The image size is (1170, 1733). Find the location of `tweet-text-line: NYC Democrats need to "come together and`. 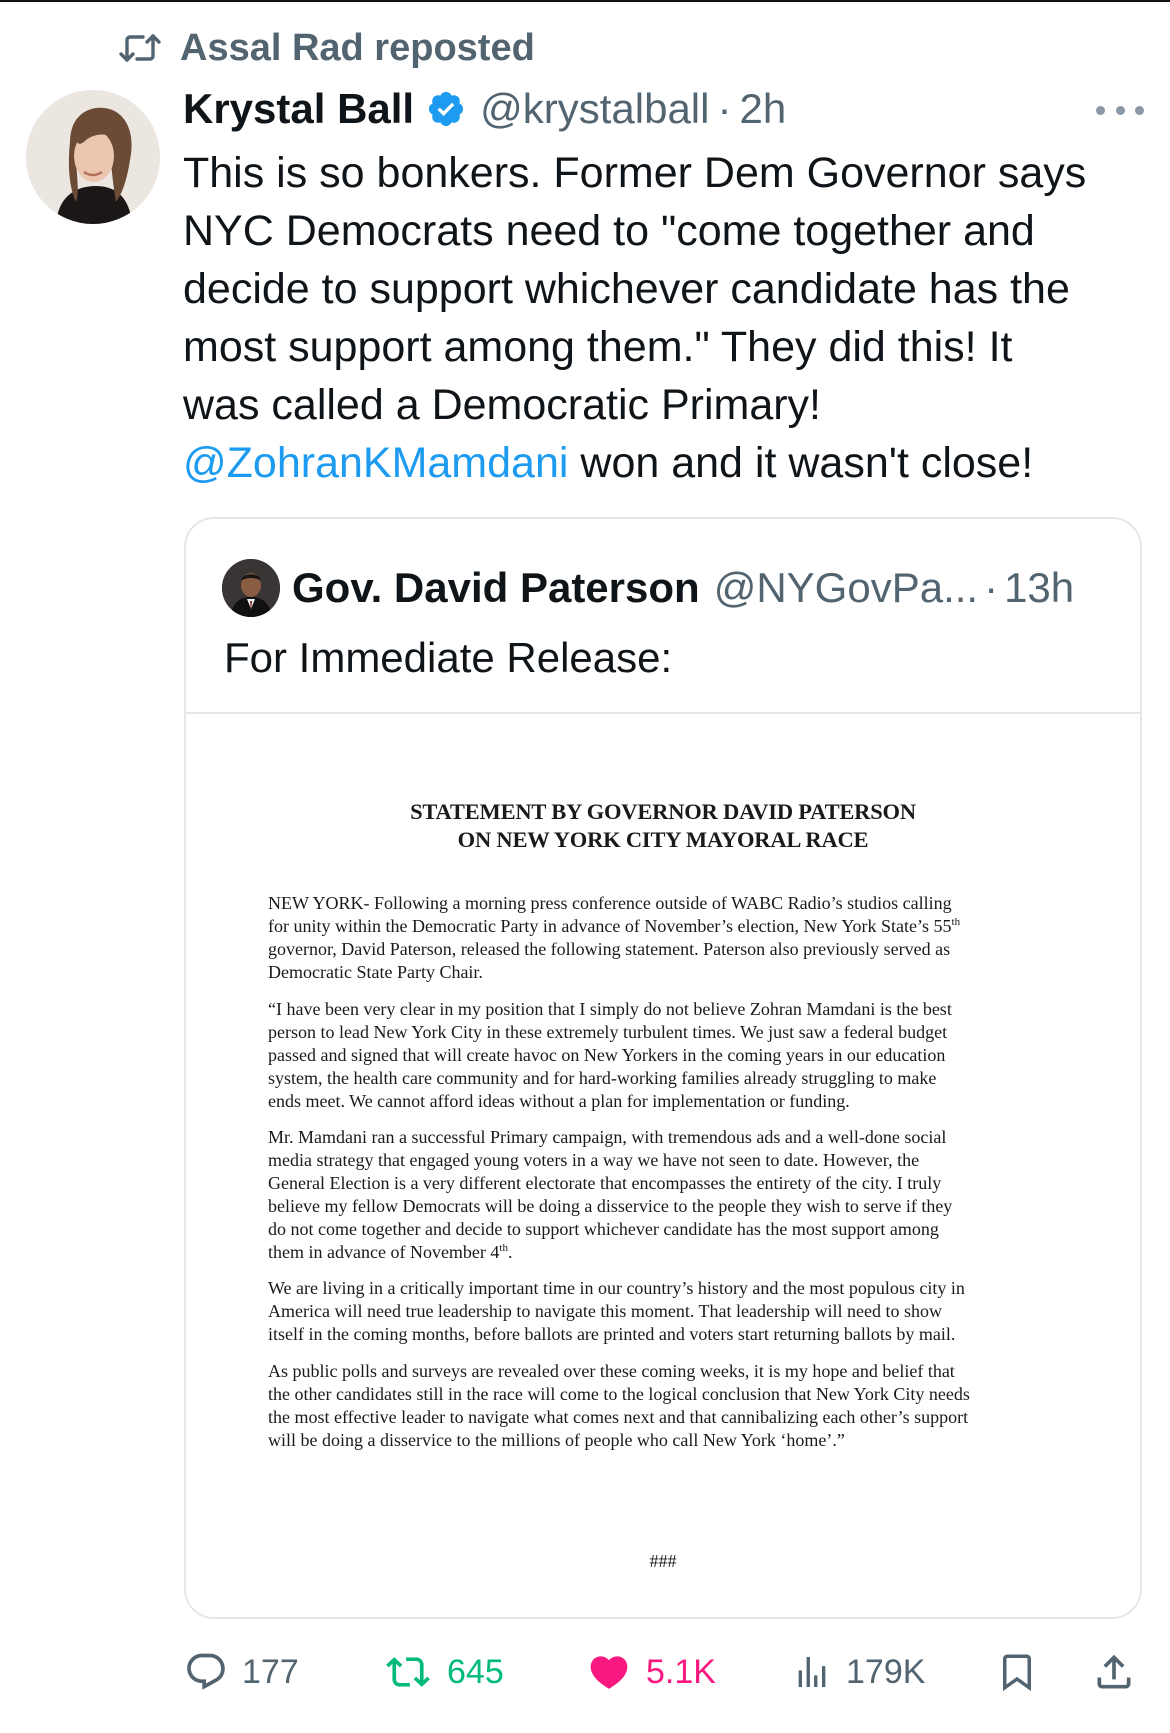

tweet-text-line: NYC Democrats need to "come together and is located at coordinates (609, 231).